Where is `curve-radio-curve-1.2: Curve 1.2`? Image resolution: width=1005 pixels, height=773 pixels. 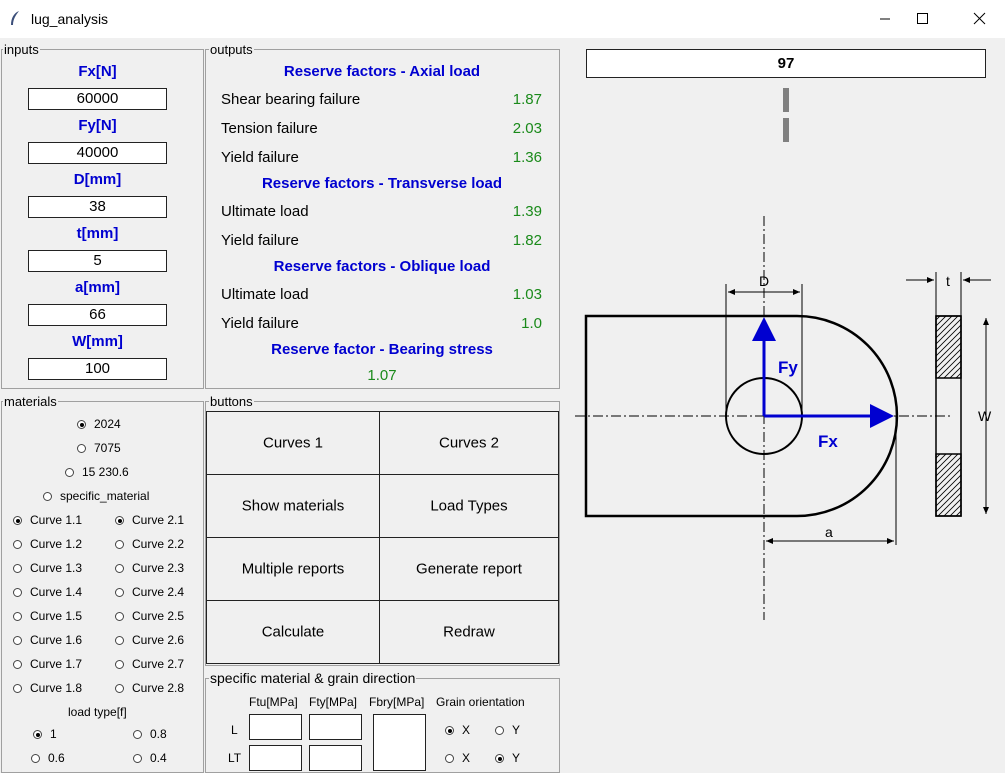 curve-radio-curve-1.2: Curve 1.2 is located at coordinates (47, 544).